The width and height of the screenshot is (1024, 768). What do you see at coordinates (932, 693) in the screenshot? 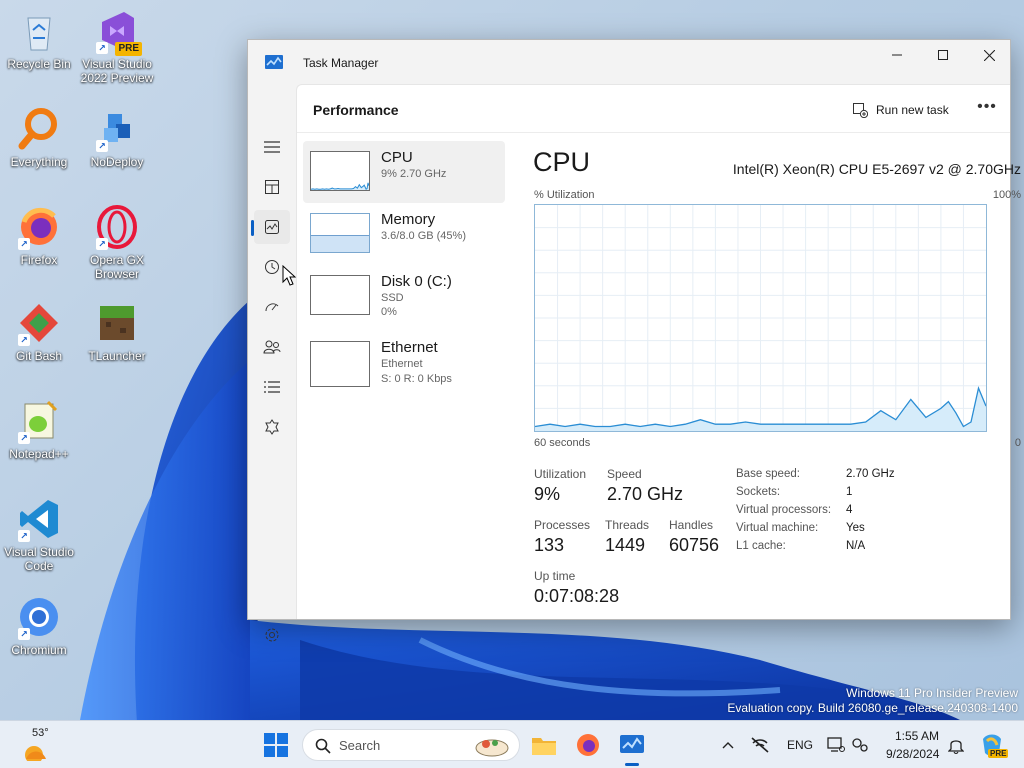
I see `watermark-line-1: Windows 11 Pro Insider Preview` at bounding box center [932, 693].